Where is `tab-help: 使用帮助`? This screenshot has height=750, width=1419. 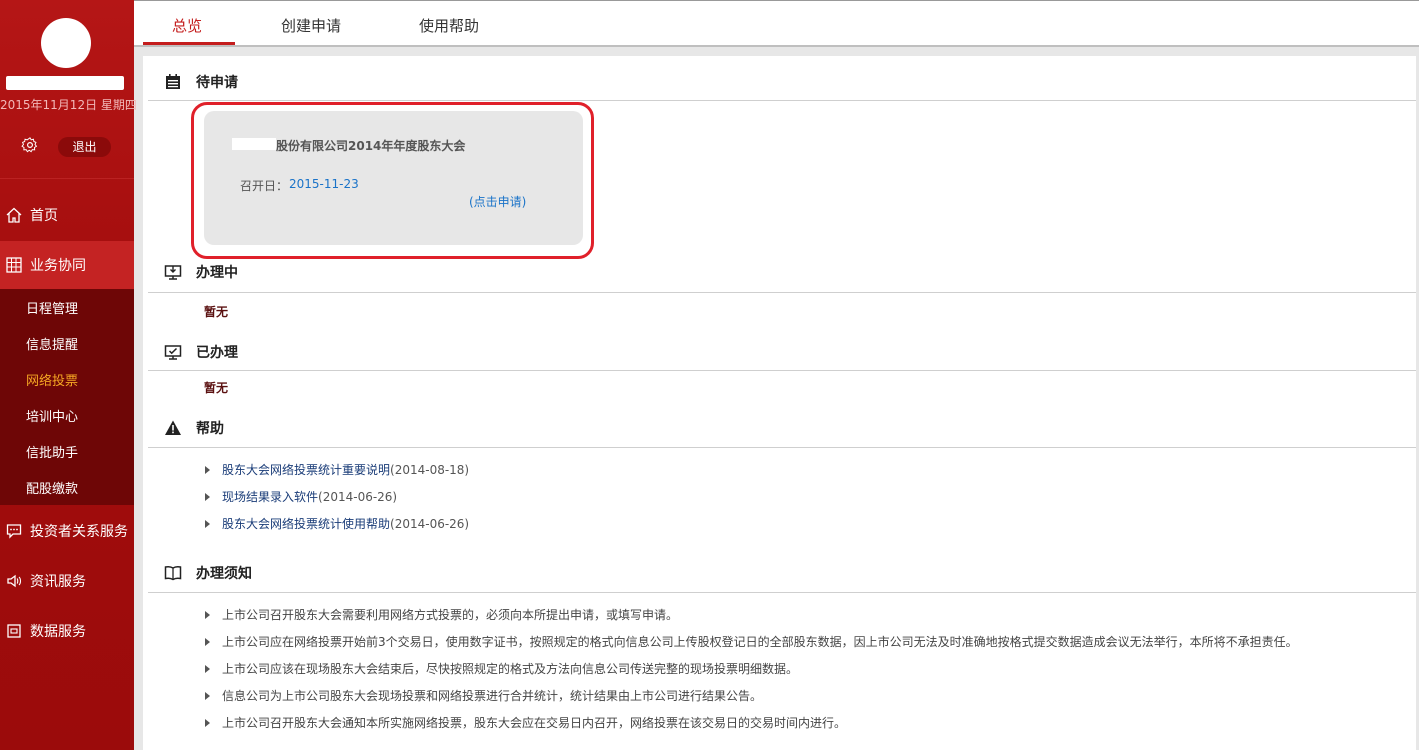
tab-help: 使用帮助 is located at coordinates (449, 25).